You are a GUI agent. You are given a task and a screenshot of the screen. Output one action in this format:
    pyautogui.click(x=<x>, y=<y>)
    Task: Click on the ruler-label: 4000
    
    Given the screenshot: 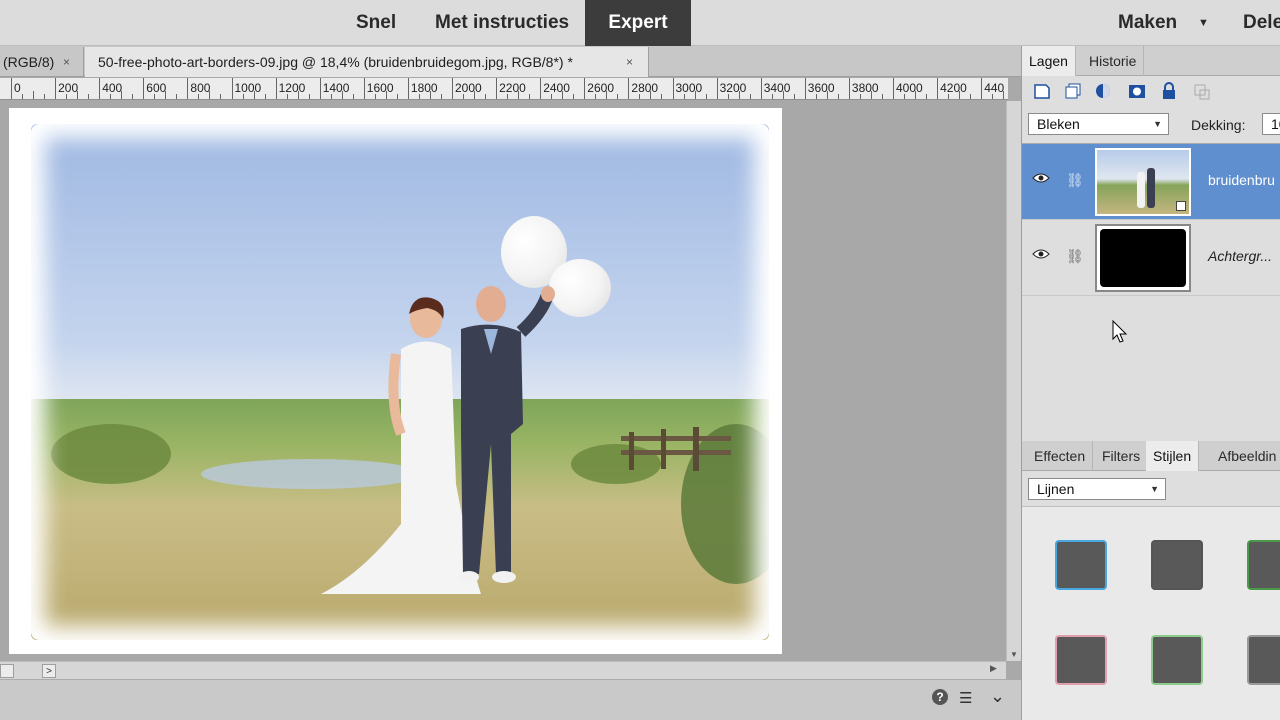 What is the action you would take?
    pyautogui.click(x=909, y=88)
    